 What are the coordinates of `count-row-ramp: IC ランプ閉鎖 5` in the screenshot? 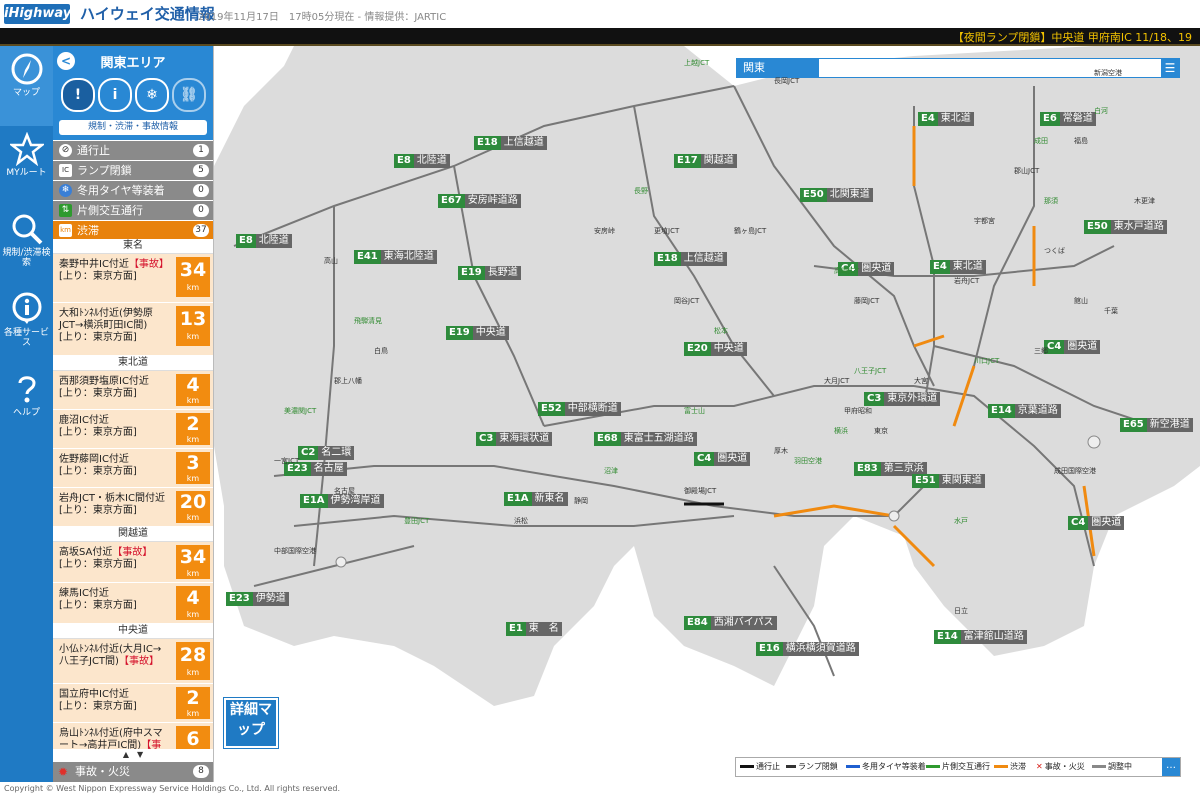 It's located at (133, 170).